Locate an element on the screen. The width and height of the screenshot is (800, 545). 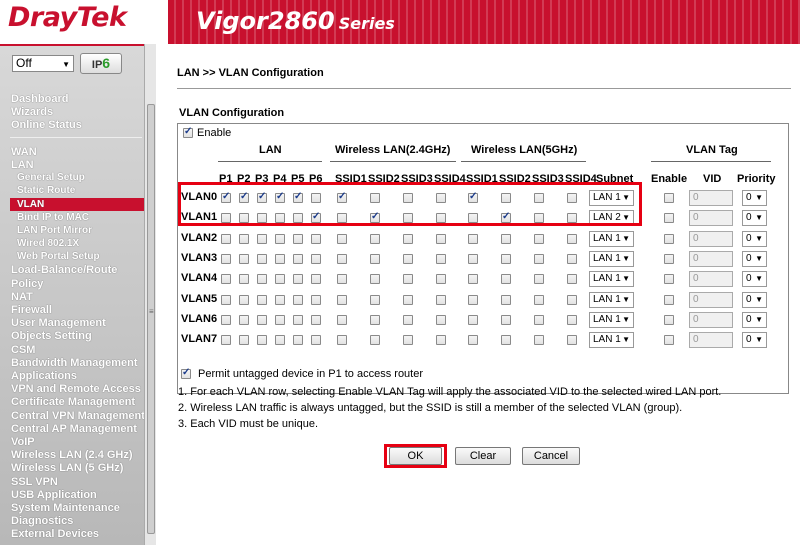
nav-item-central-vpn-management: Central VPN Management is located at coordinates (78, 416).